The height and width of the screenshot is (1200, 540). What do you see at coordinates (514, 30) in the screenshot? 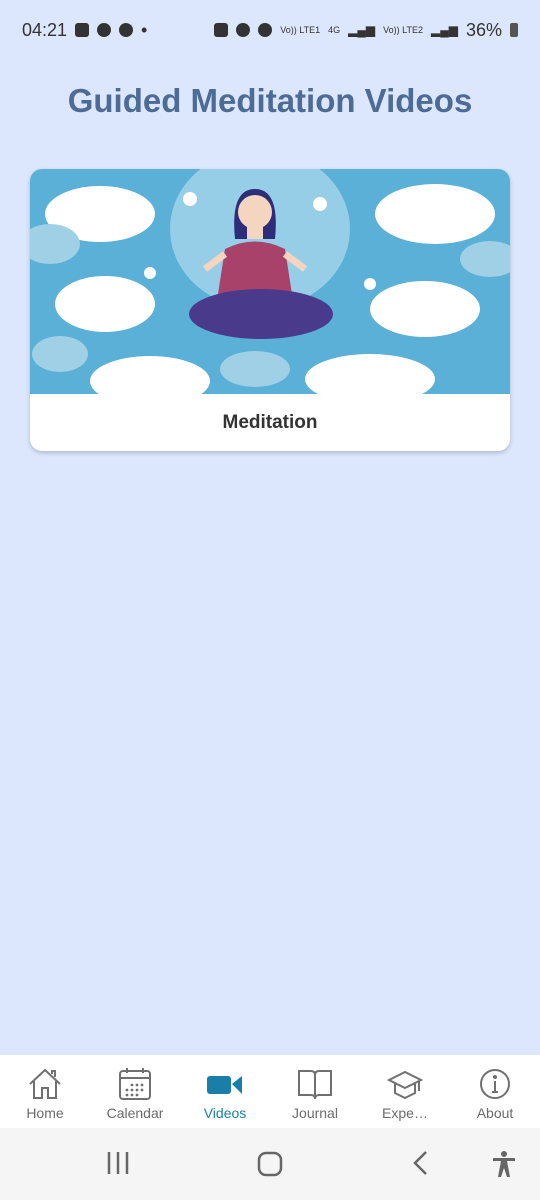
I see `battery-icon` at bounding box center [514, 30].